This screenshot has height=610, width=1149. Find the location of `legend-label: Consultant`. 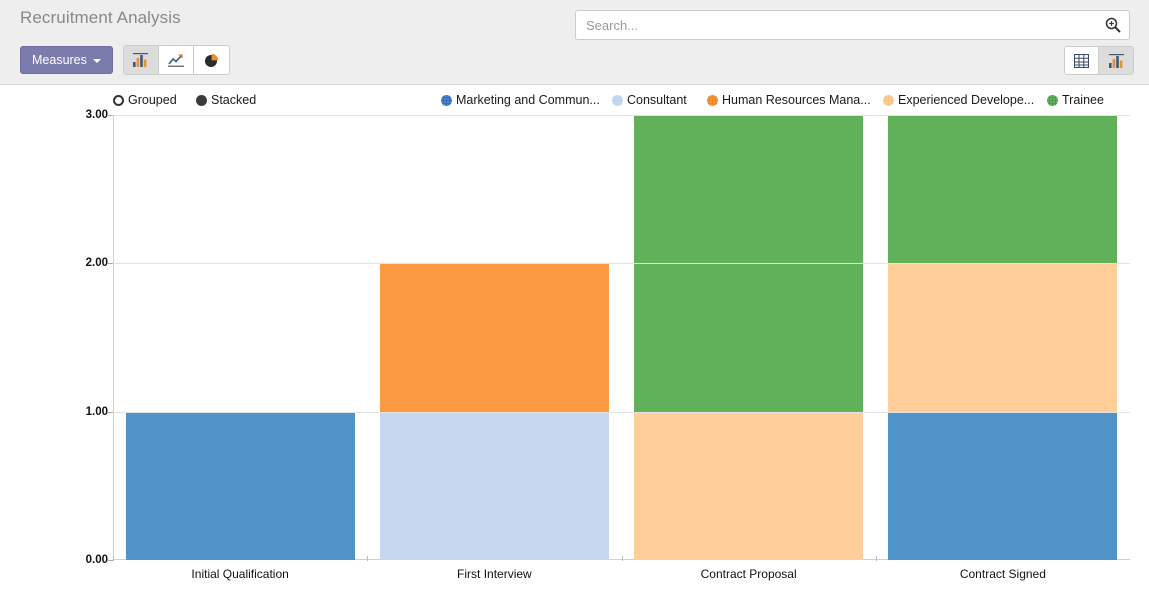

legend-label: Consultant is located at coordinates (657, 100).